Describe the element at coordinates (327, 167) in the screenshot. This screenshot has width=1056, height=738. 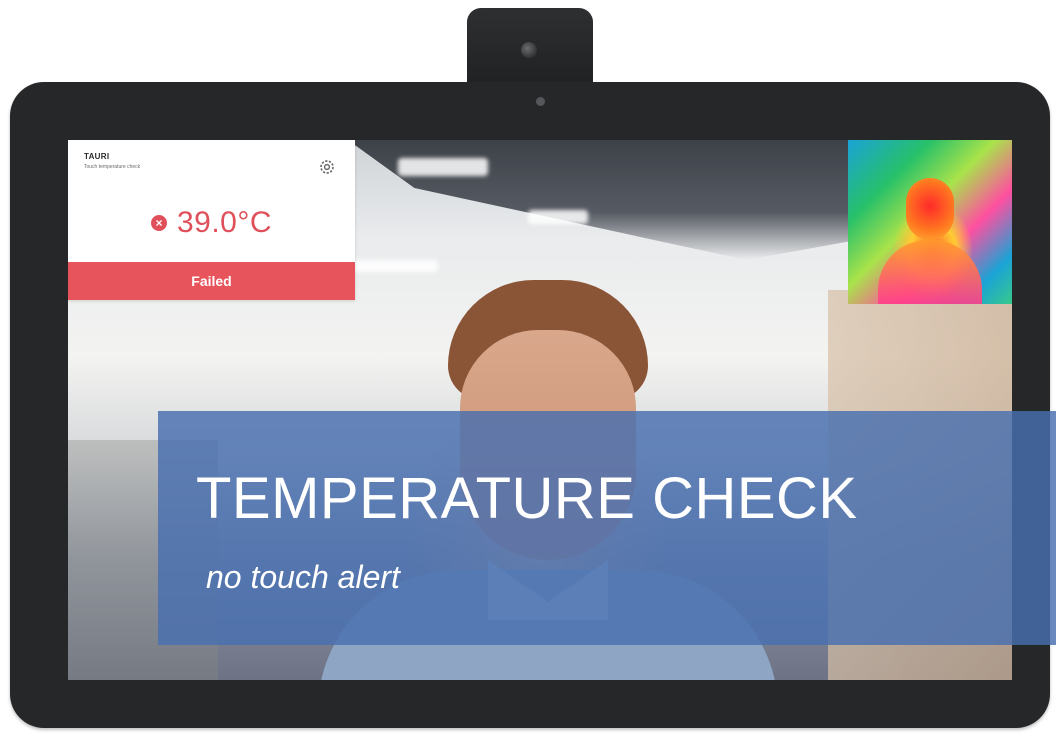
I see `settings-gear-icon` at that location.